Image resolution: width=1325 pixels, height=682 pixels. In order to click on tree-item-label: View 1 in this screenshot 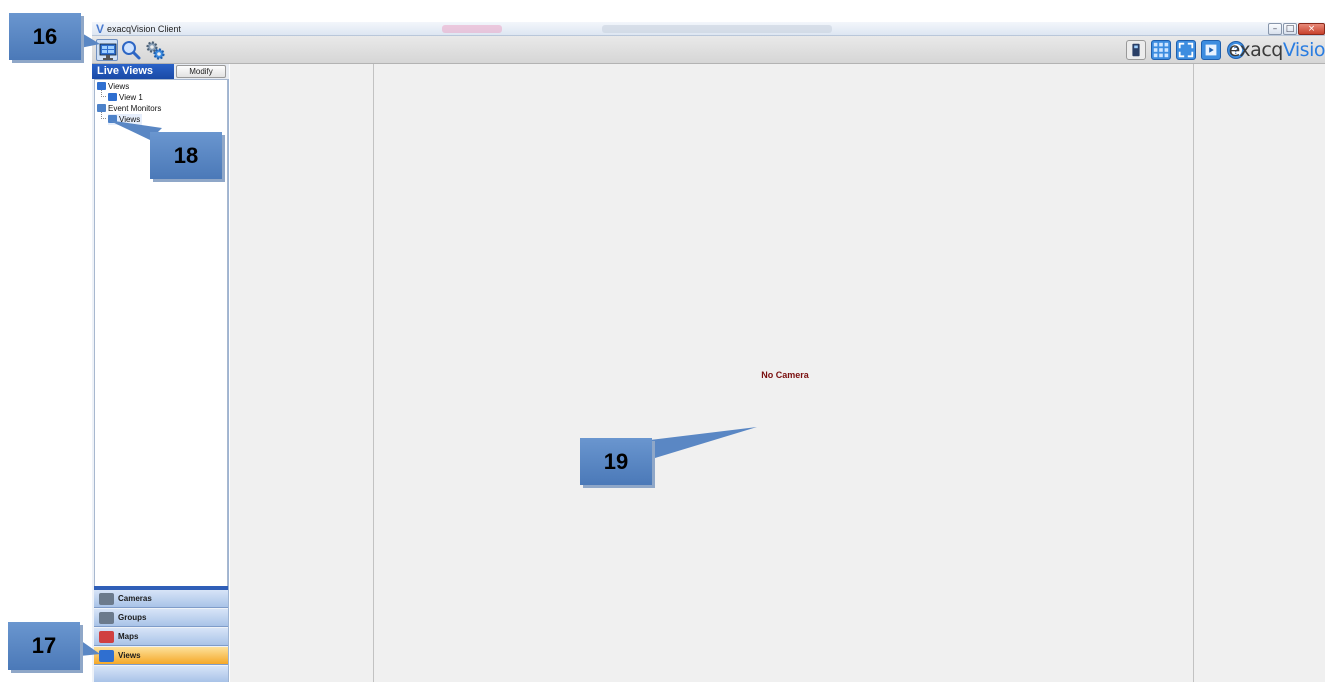, I will do `click(131, 97)`.